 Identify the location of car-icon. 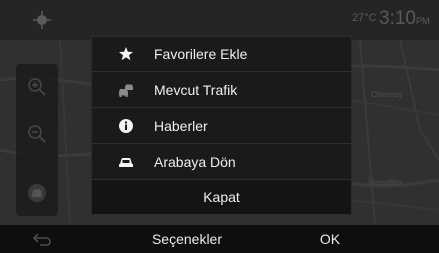
(126, 162).